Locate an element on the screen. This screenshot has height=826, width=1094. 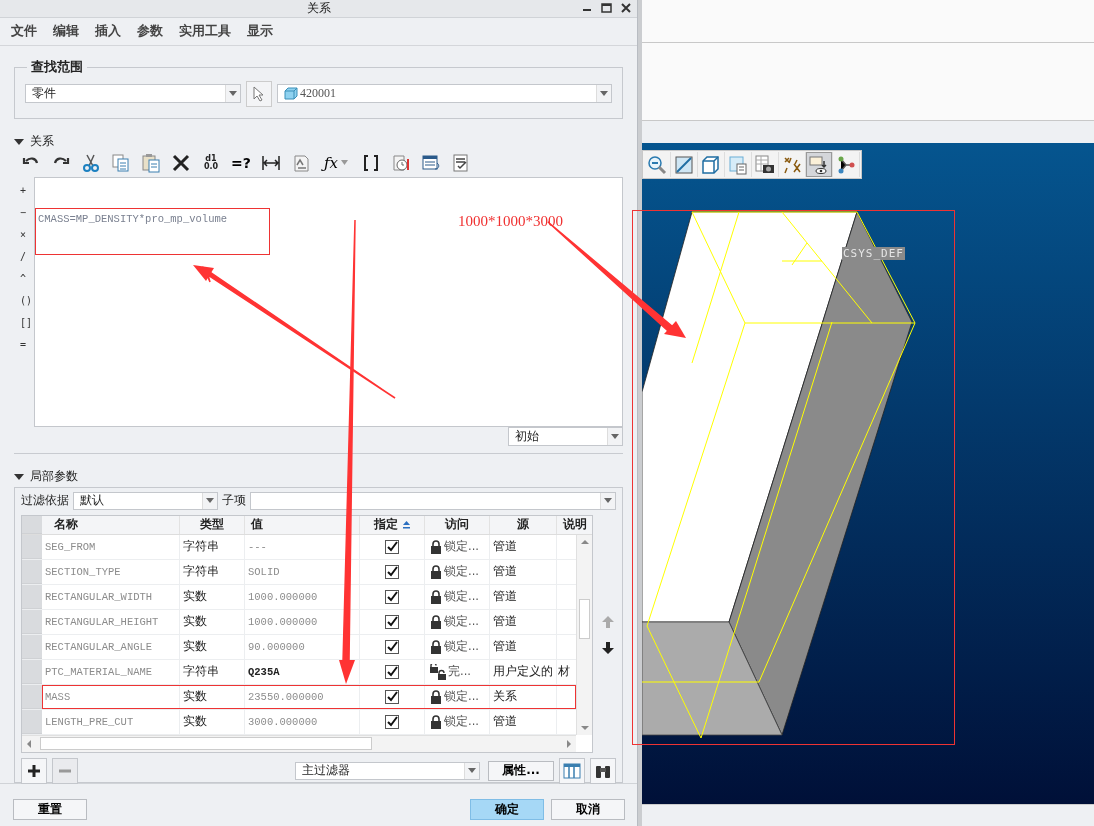
zoom-out-icon is located at coordinates (657, 164).